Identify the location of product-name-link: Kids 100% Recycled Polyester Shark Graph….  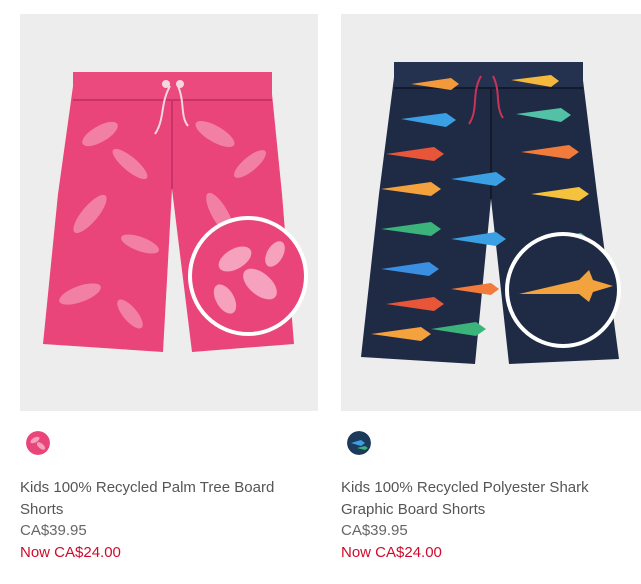
(491, 499).